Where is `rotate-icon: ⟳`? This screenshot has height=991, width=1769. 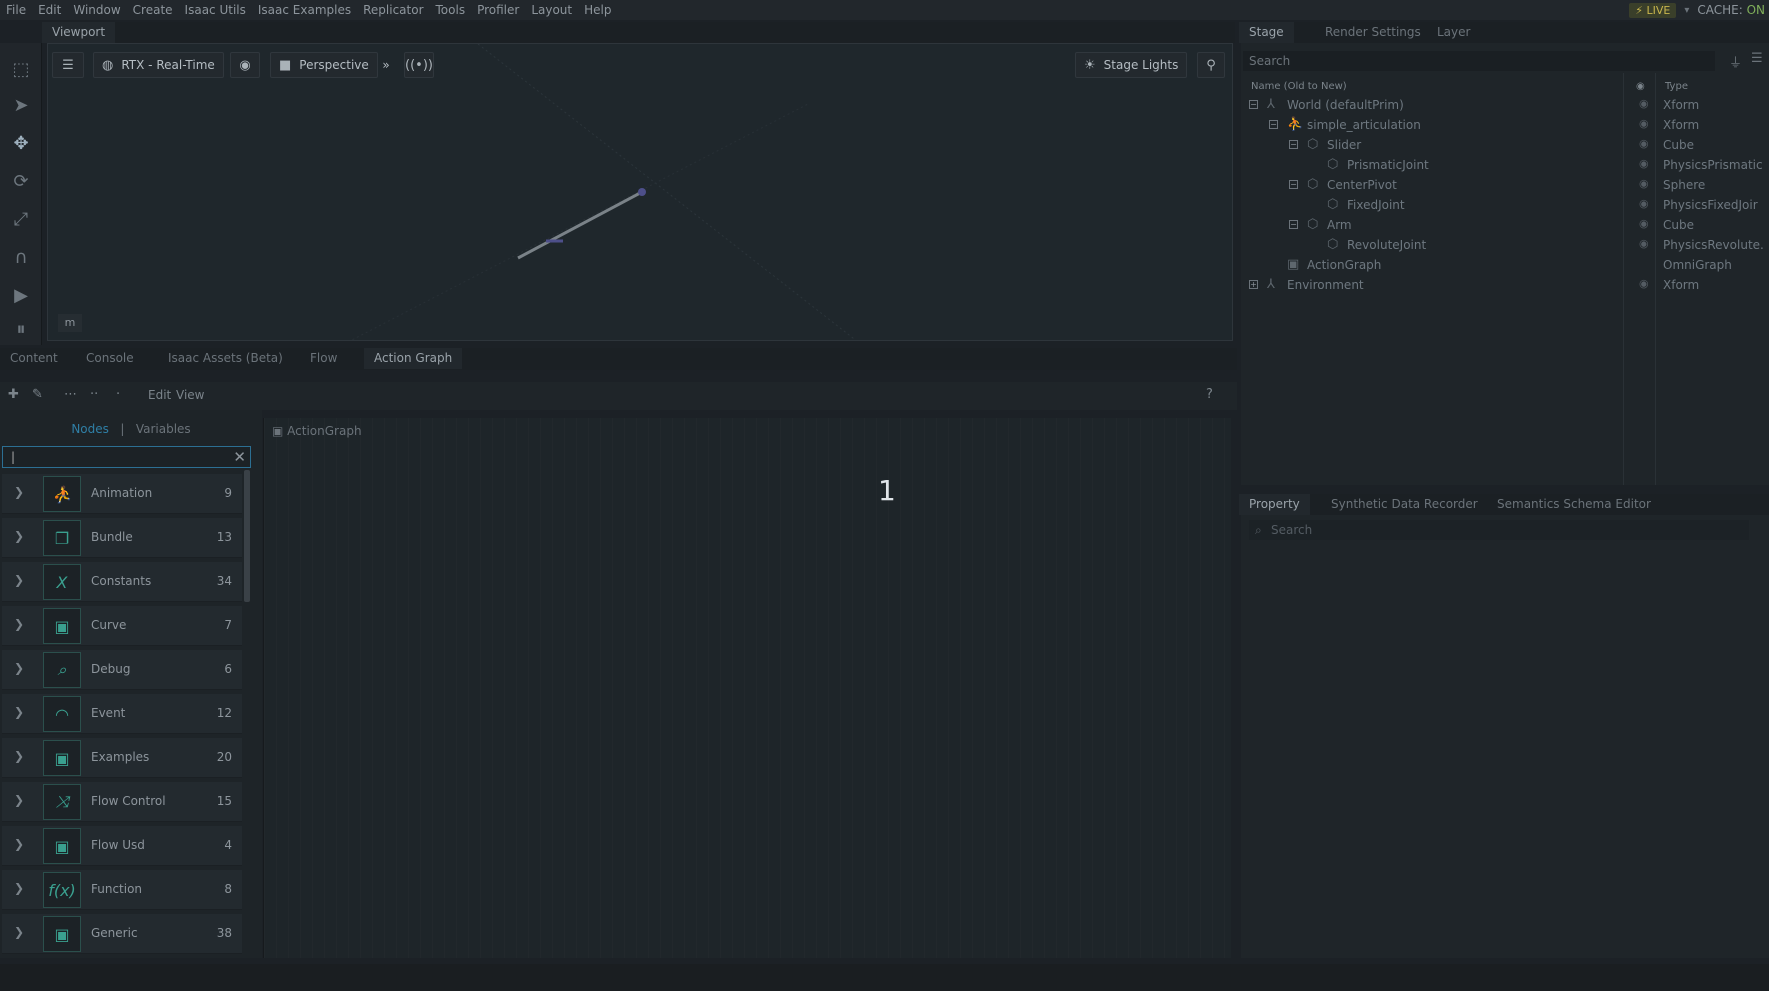
rotate-icon: ⟳ is located at coordinates (21, 181).